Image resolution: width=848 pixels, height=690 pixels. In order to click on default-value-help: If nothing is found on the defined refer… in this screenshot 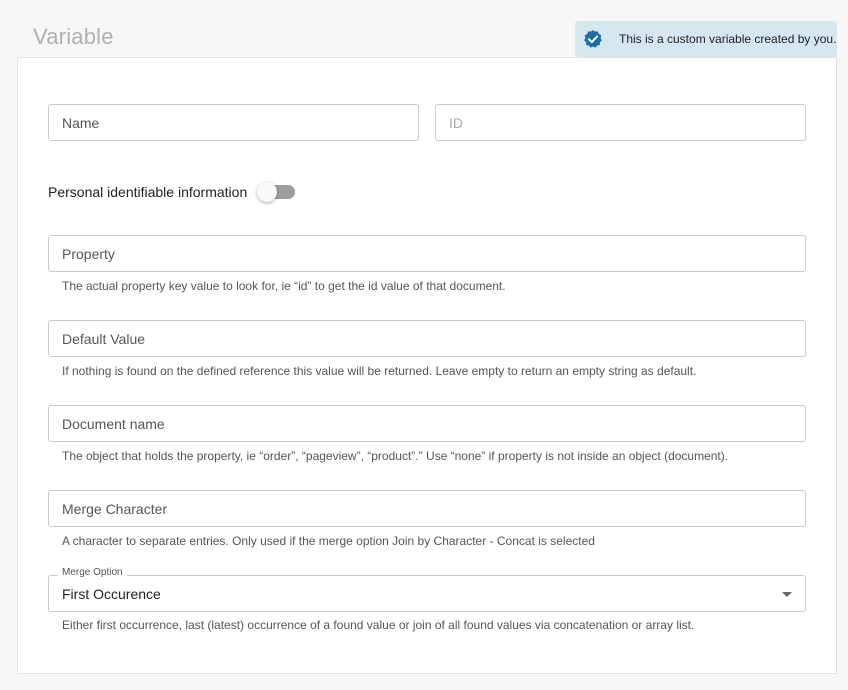, I will do `click(379, 371)`.